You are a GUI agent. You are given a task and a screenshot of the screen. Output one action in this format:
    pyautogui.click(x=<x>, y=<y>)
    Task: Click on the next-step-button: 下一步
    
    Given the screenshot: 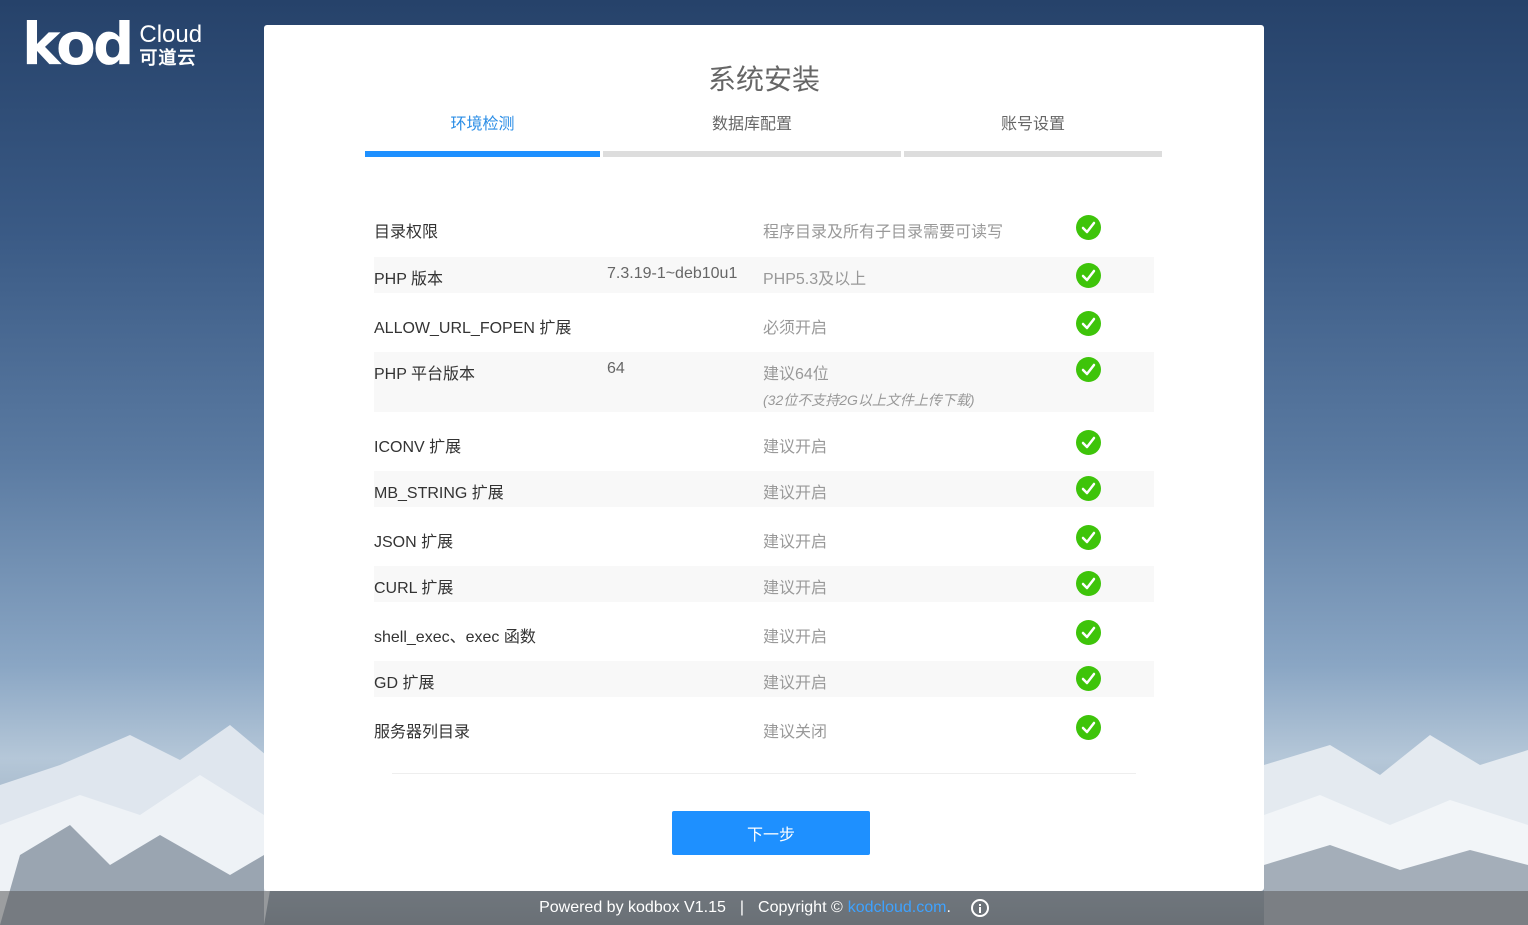 What is the action you would take?
    pyautogui.click(x=771, y=833)
    